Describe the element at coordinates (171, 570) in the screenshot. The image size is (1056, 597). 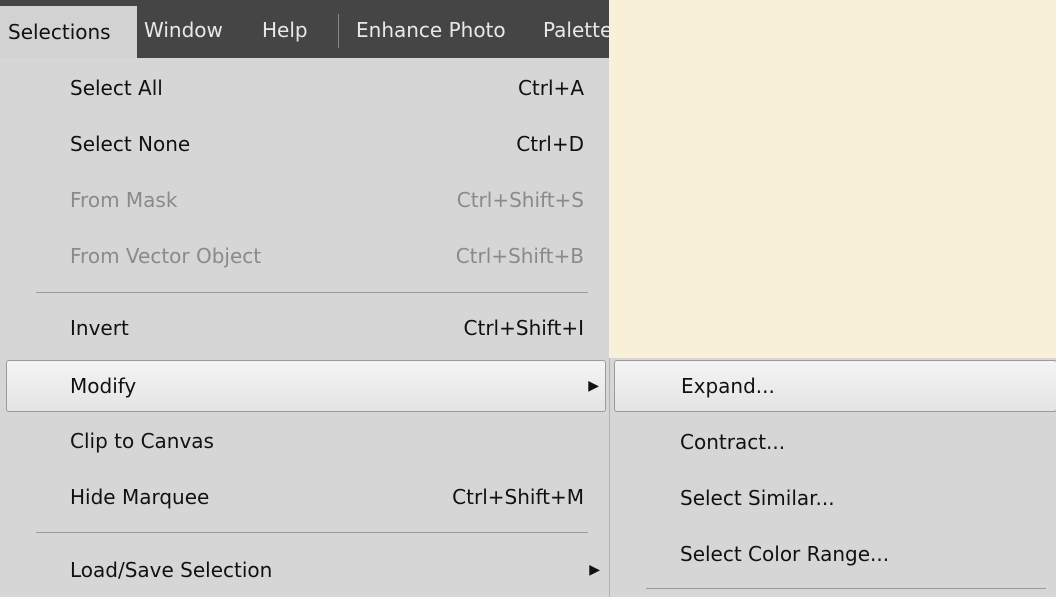
I see `menu-item-label: Load/Save Selection` at that location.